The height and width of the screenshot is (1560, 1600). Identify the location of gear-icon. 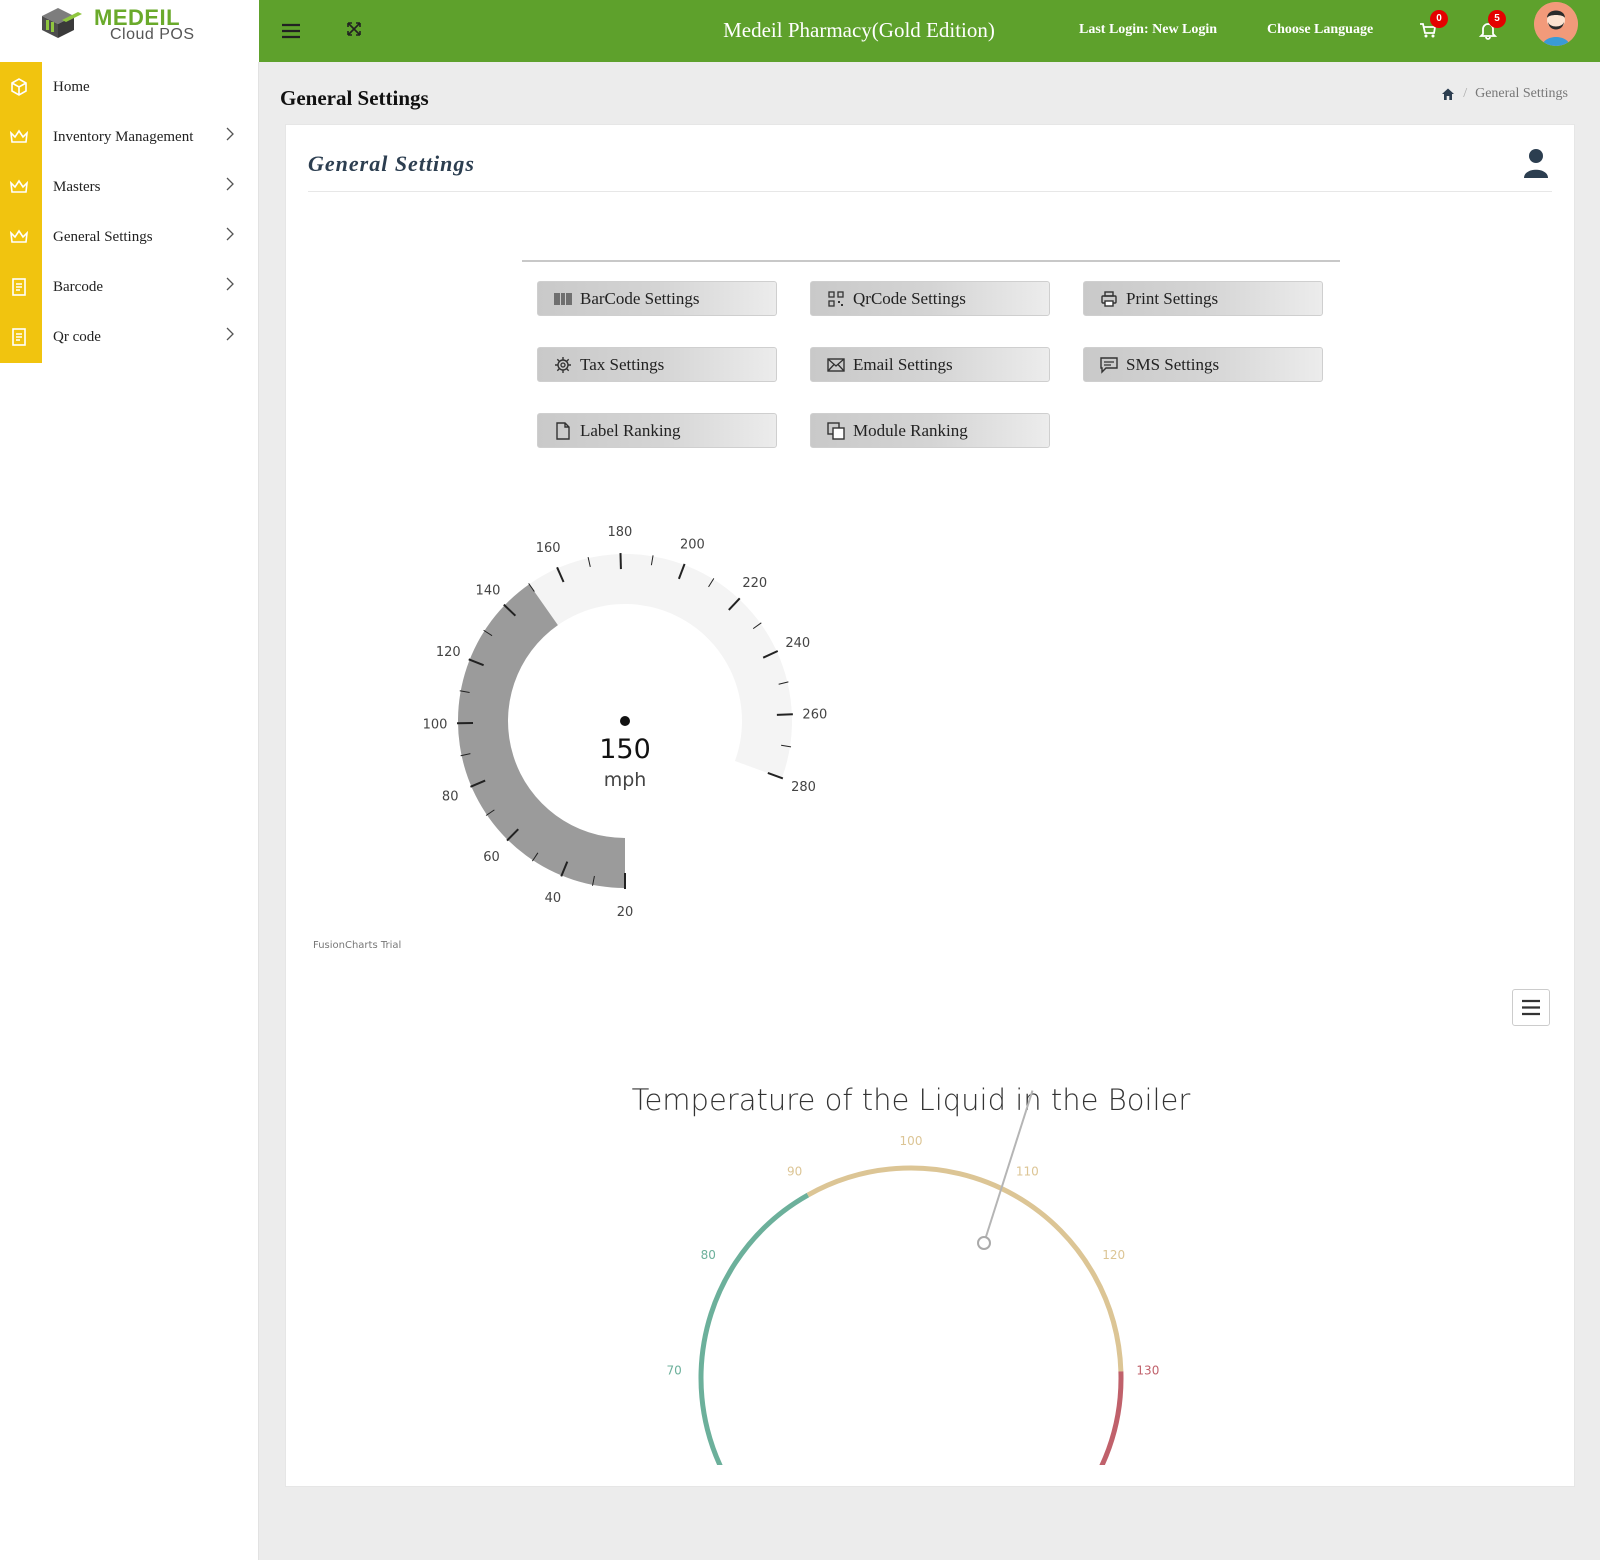
(563, 364).